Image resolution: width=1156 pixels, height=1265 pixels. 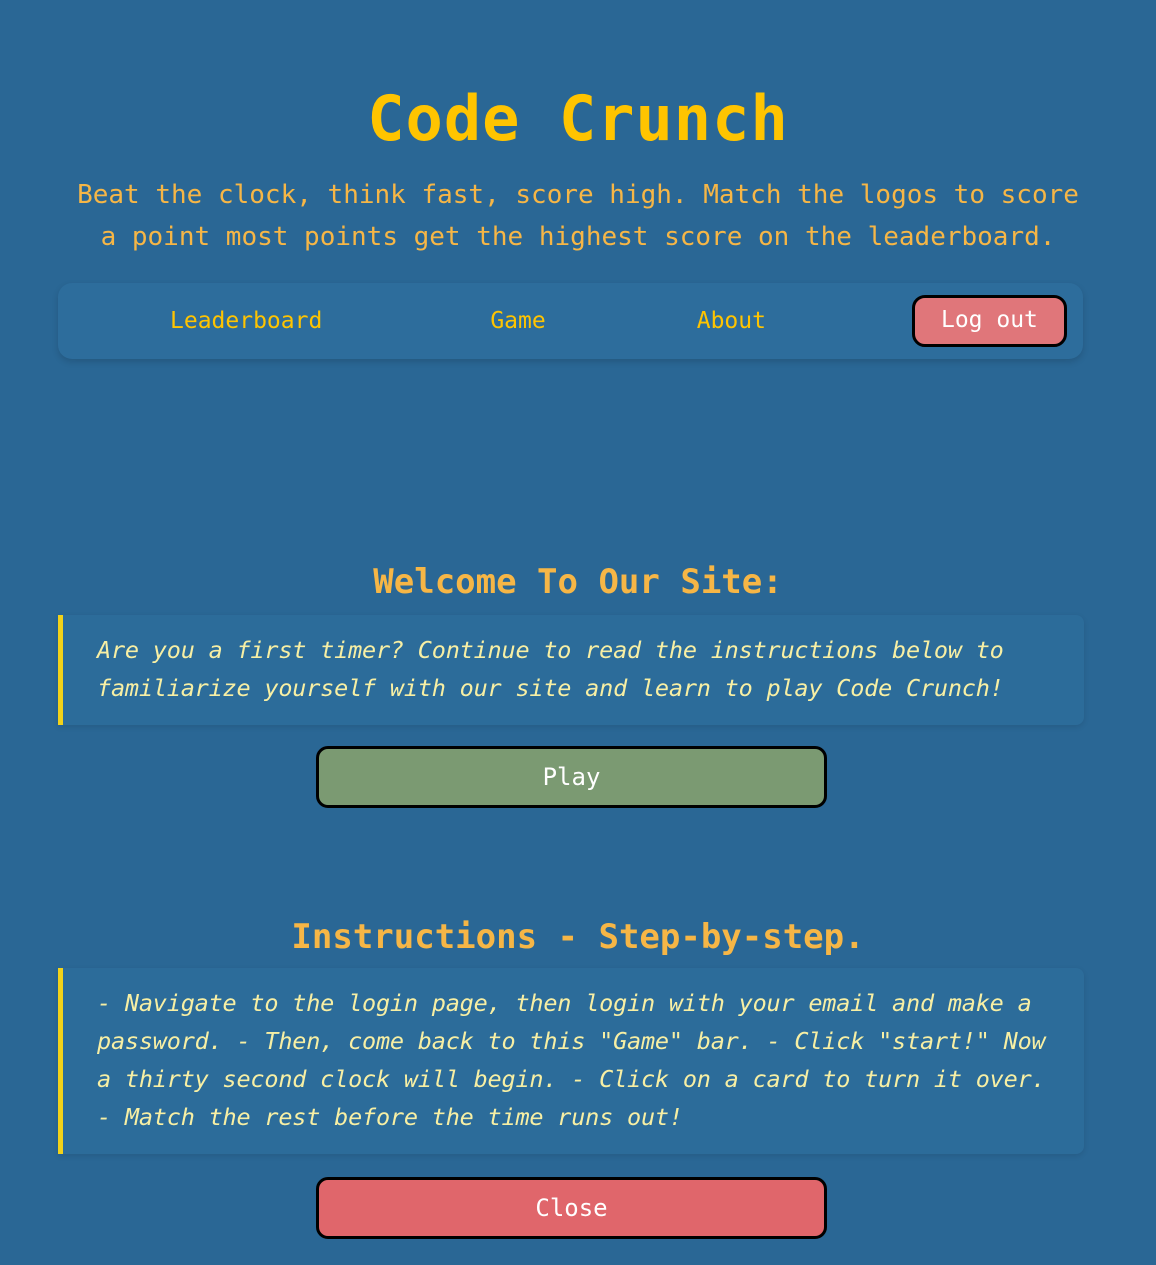 What do you see at coordinates (570, 321) in the screenshot?
I see `main-navbar: Leaderboard Game About Log out` at bounding box center [570, 321].